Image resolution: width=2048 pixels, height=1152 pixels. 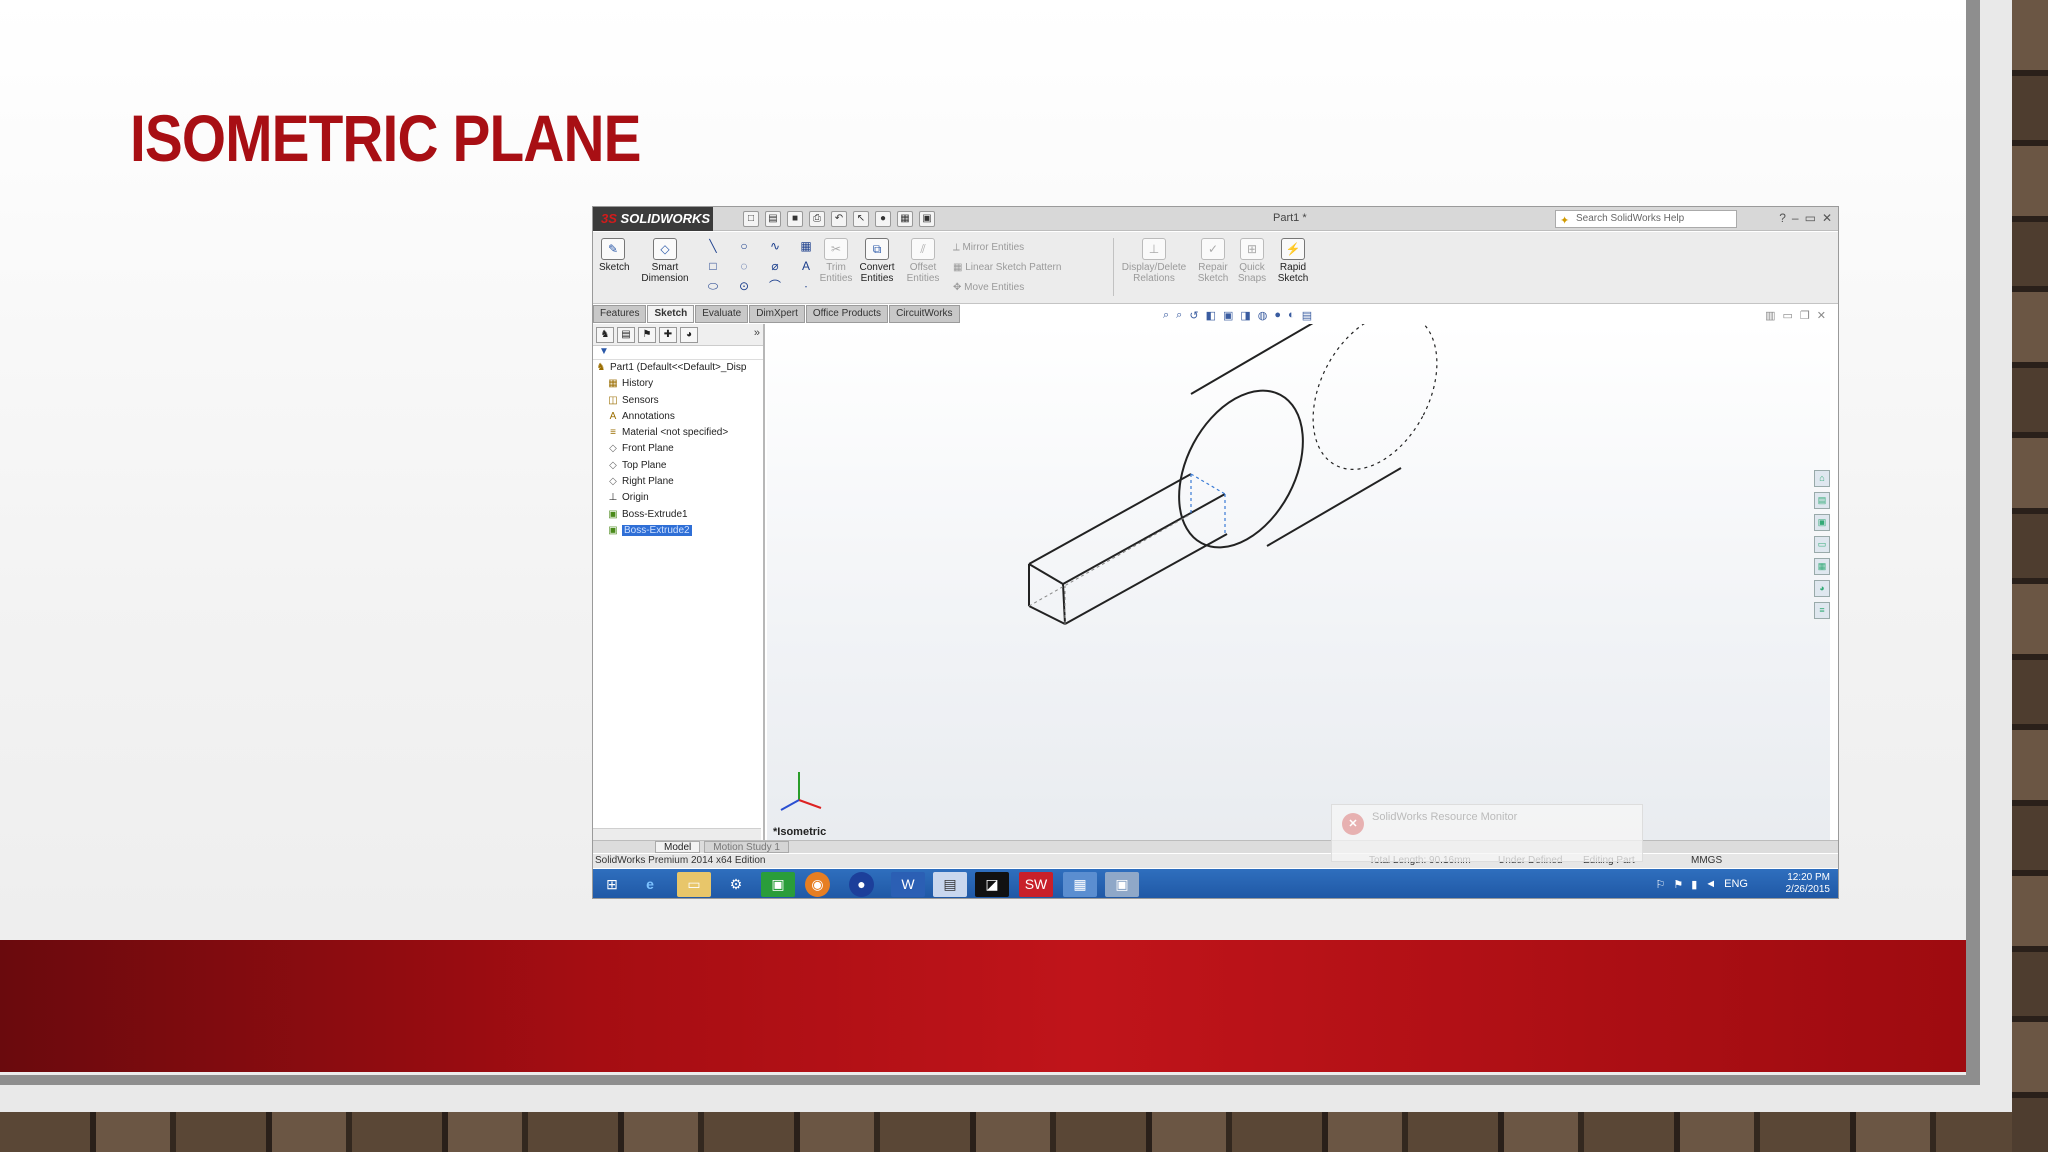 What do you see at coordinates (1228, 315) in the screenshot?
I see `view-orientation-icon: ▣` at bounding box center [1228, 315].